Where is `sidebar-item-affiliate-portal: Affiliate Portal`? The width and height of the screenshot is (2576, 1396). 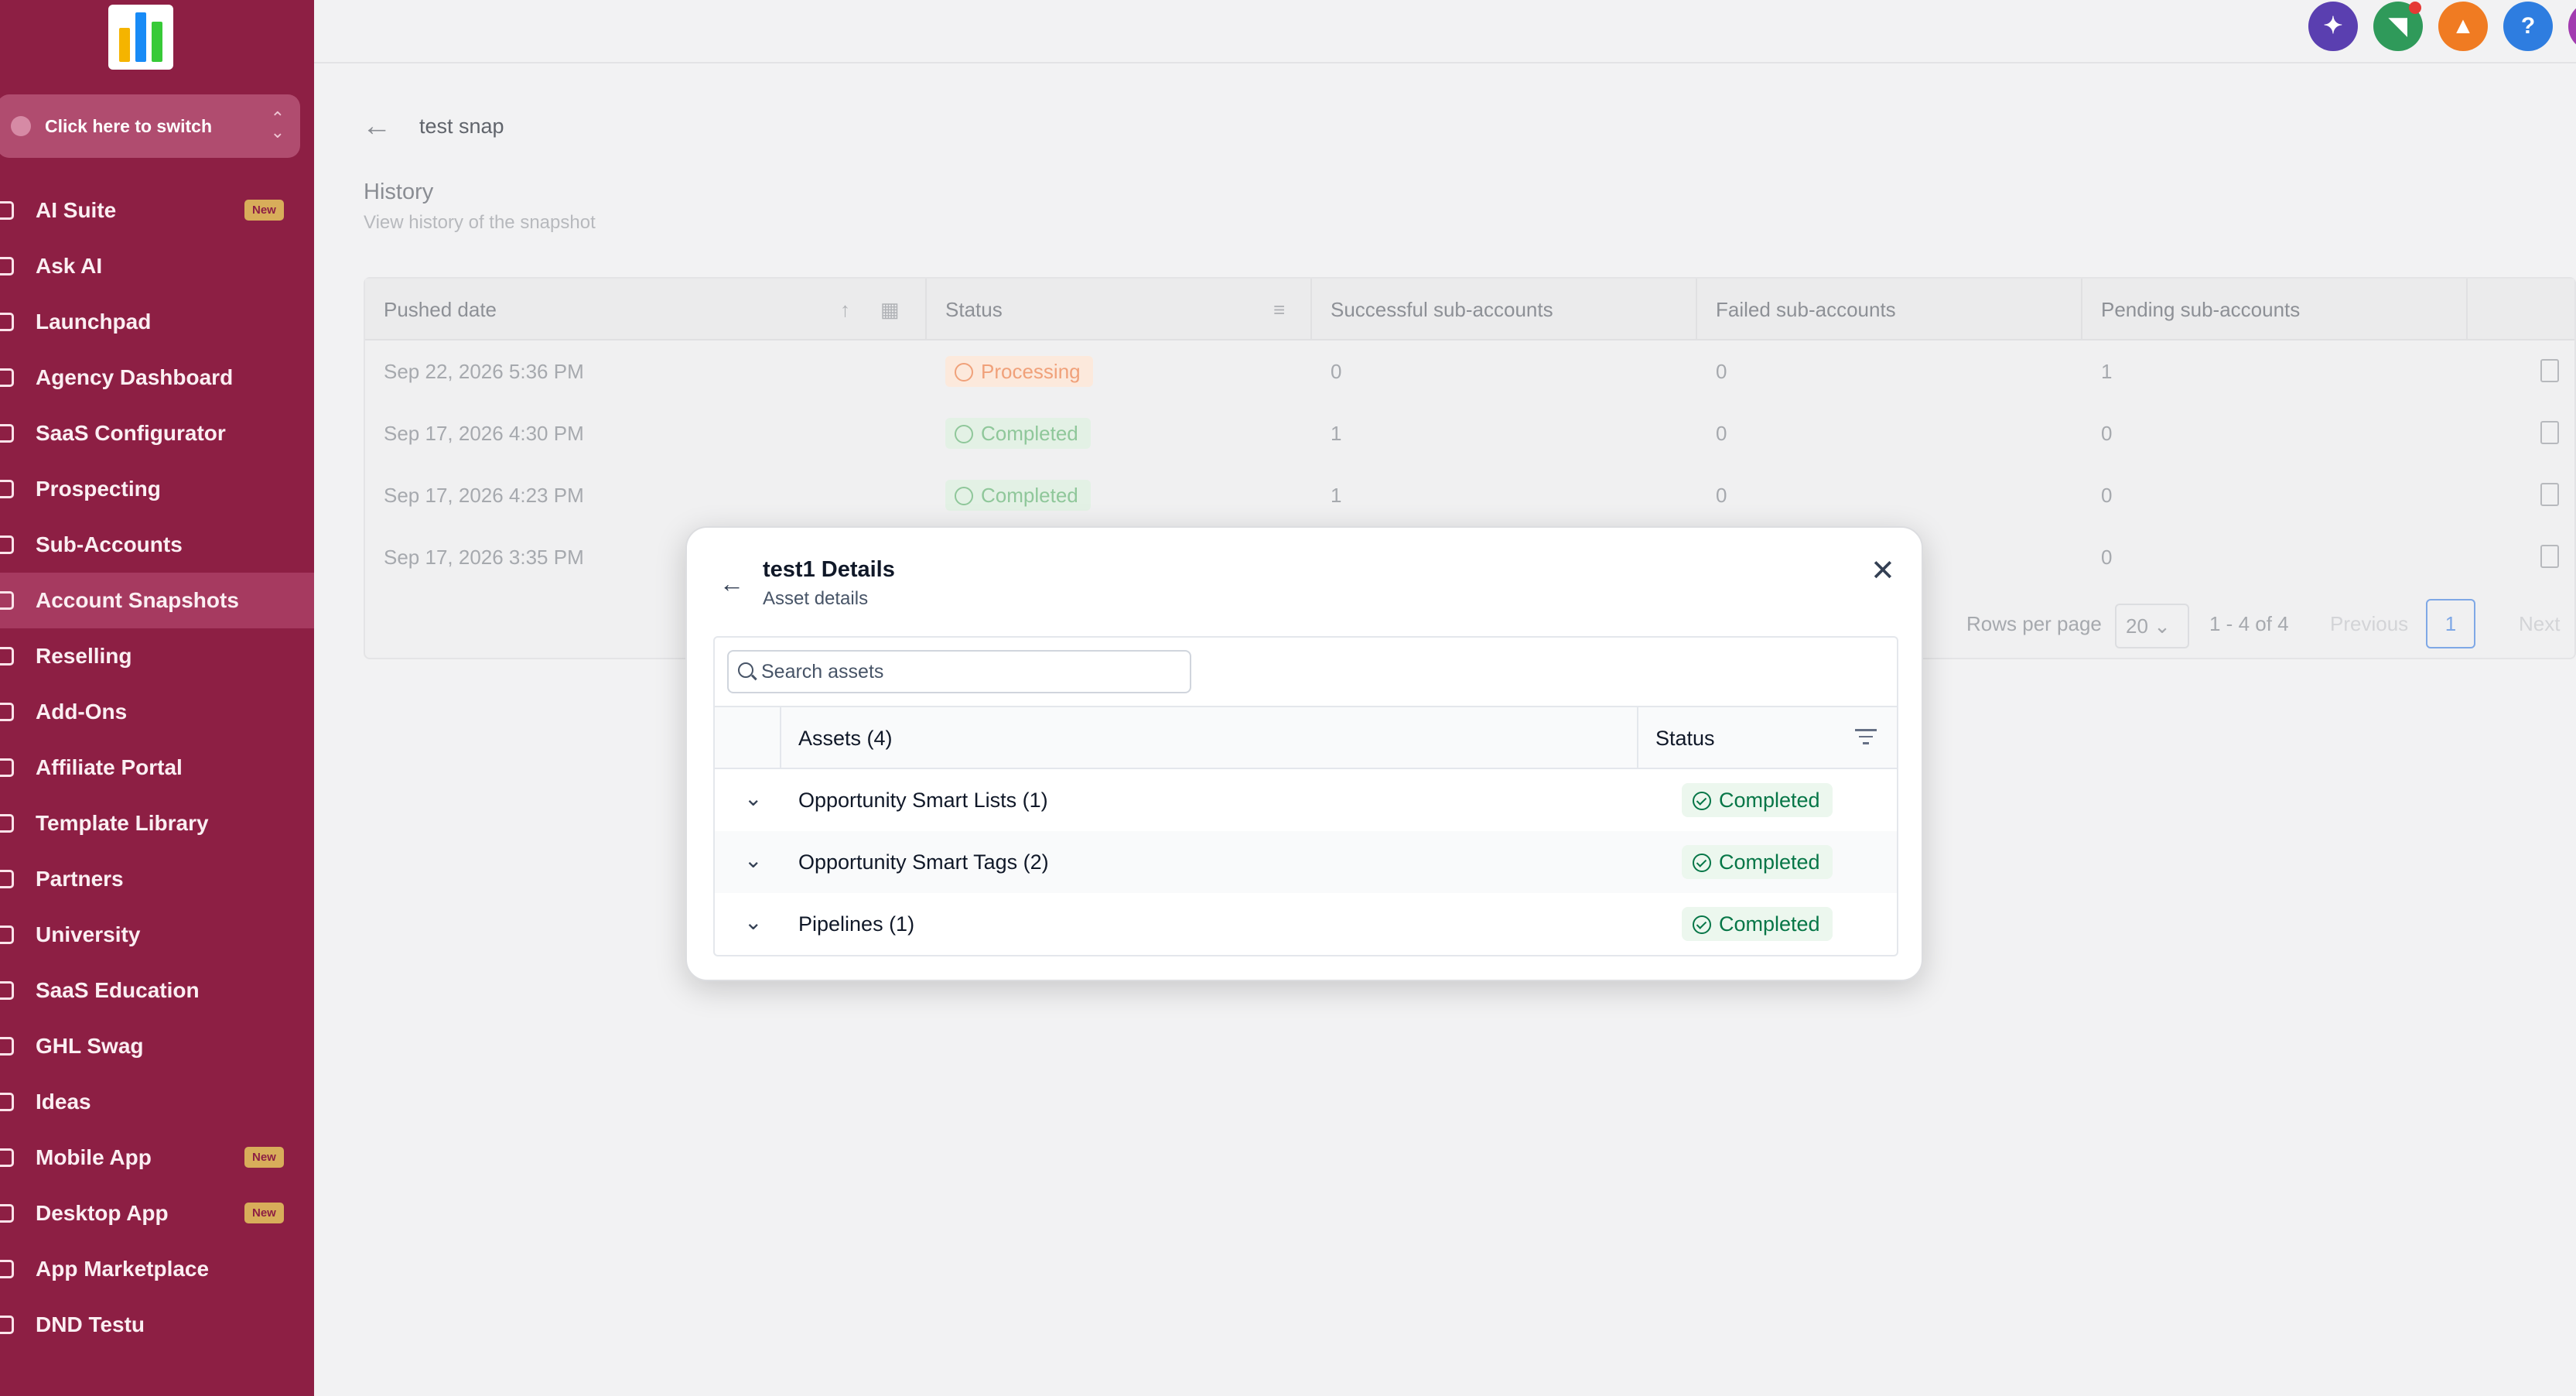
sidebar-item-affiliate-portal: Affiliate Portal is located at coordinates (157, 768).